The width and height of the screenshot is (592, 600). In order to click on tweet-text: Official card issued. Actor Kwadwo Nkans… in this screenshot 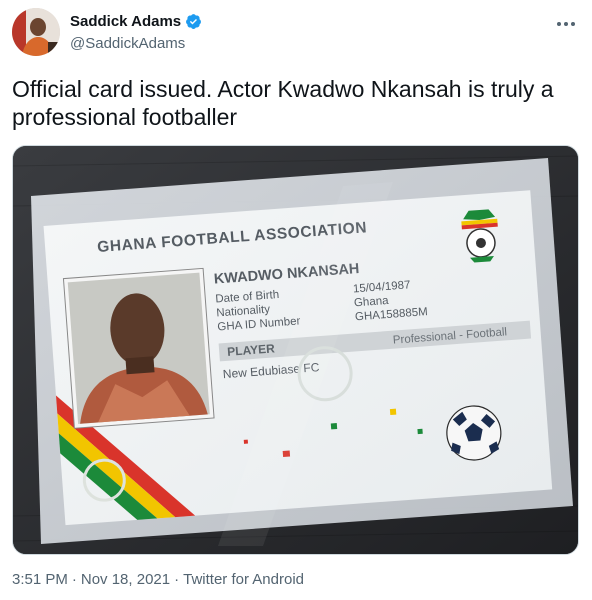, I will do `click(283, 103)`.